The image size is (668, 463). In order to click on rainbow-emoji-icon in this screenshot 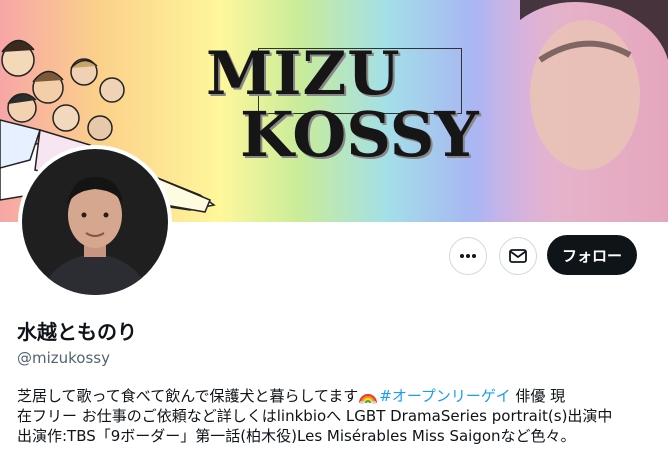, I will do `click(368, 399)`.